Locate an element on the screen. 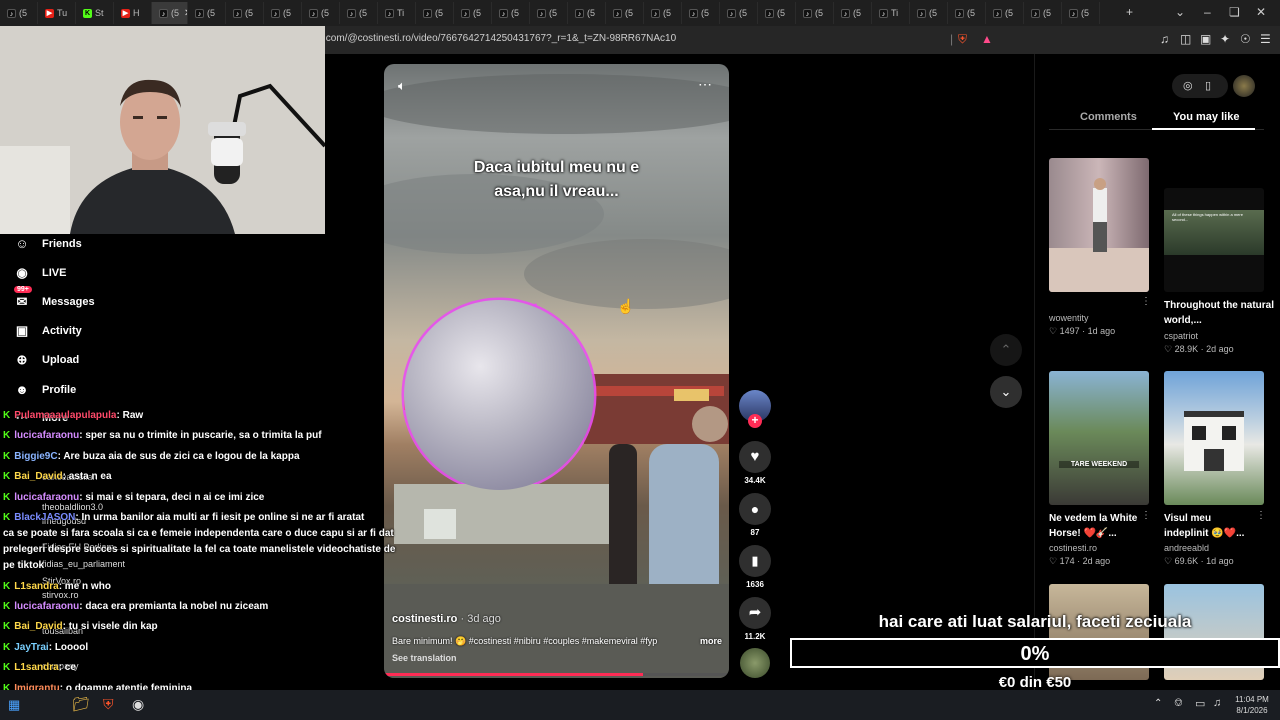 The height and width of the screenshot is (720, 1280). menu-icon: ☰ is located at coordinates (1265, 39).